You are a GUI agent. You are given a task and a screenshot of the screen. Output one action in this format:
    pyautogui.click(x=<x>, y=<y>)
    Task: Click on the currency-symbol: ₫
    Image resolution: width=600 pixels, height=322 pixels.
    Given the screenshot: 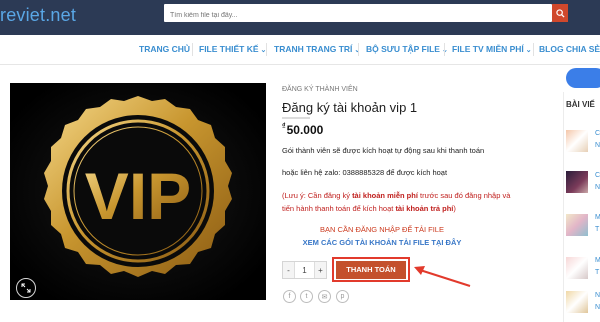 What is the action you would take?
    pyautogui.click(x=284, y=126)
    